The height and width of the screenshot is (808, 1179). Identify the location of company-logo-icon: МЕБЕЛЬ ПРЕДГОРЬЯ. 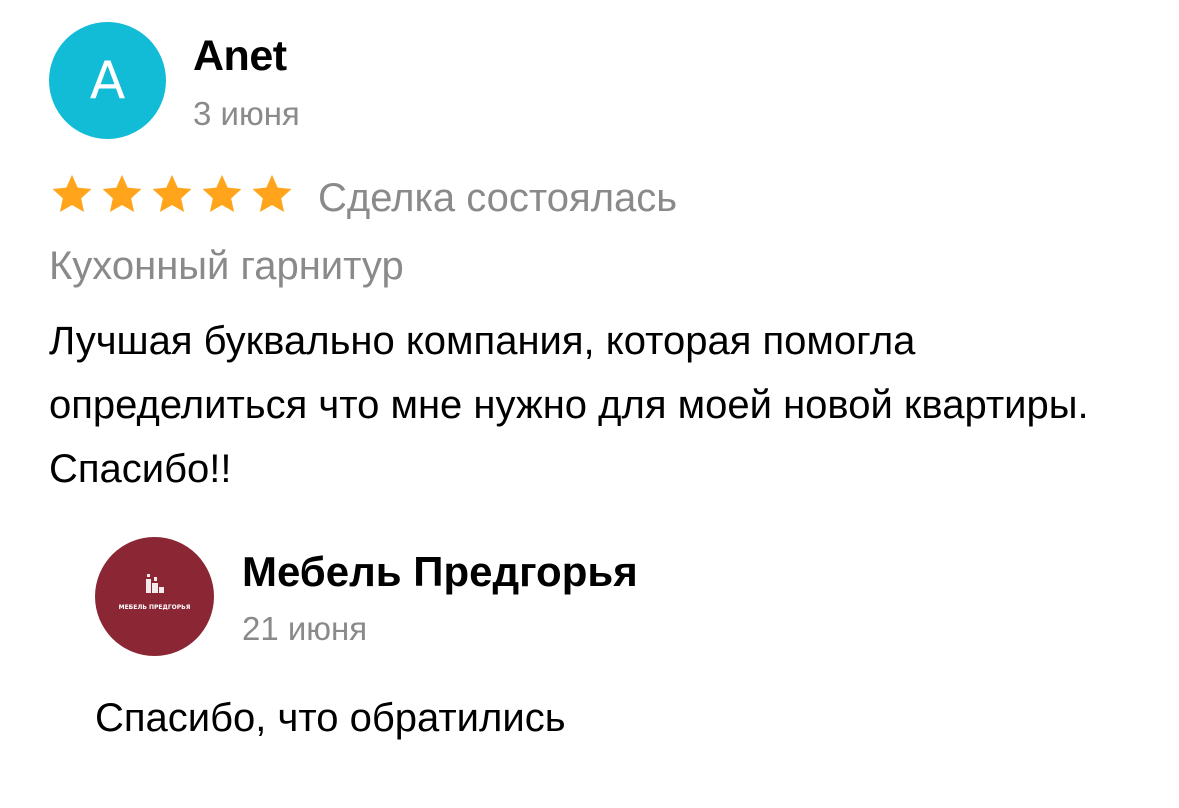
(155, 592).